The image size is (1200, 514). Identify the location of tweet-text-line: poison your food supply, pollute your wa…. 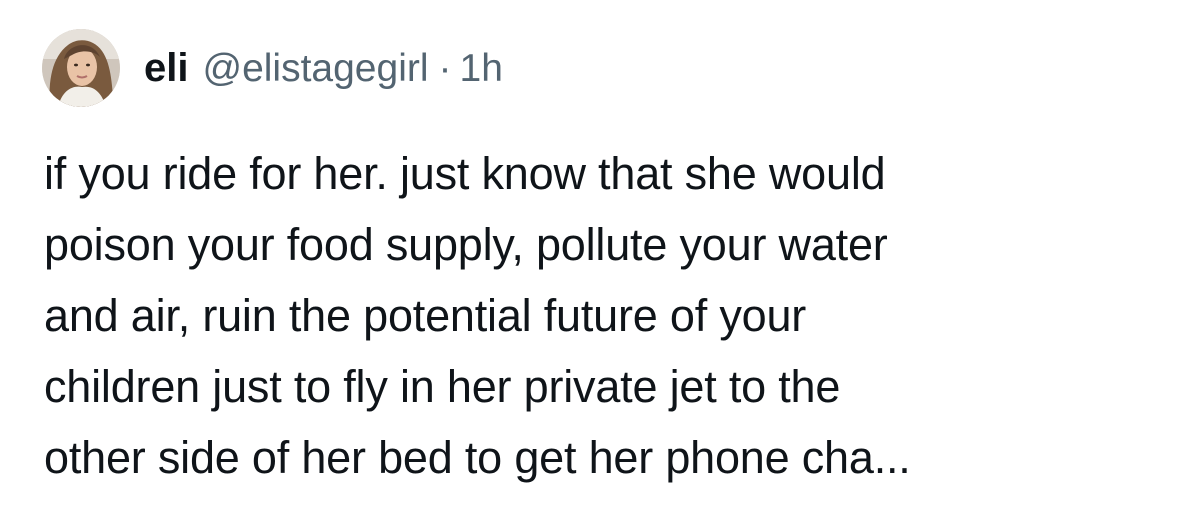
(466, 244).